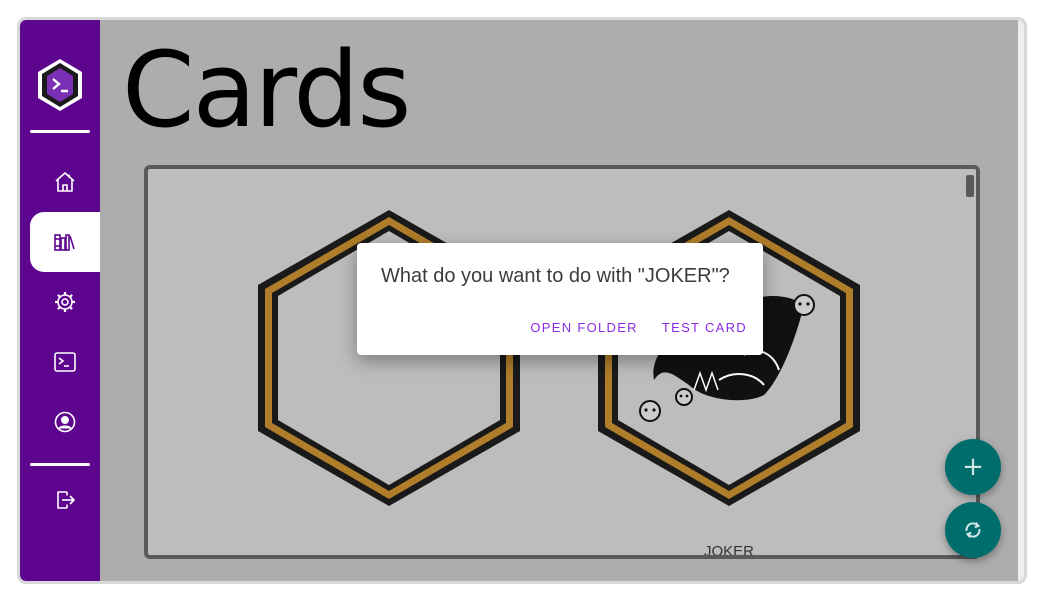 The image size is (1045, 603). Describe the element at coordinates (60, 464) in the screenshot. I see `sidebar-divider-bottom` at that location.